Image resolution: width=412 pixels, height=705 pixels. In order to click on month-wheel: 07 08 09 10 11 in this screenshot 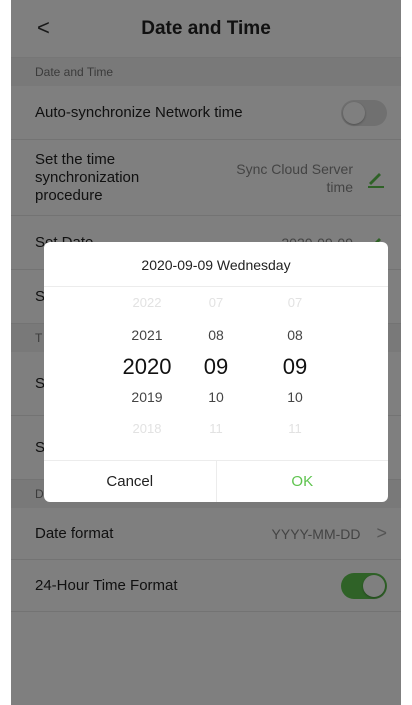, I will do `click(216, 373)`.